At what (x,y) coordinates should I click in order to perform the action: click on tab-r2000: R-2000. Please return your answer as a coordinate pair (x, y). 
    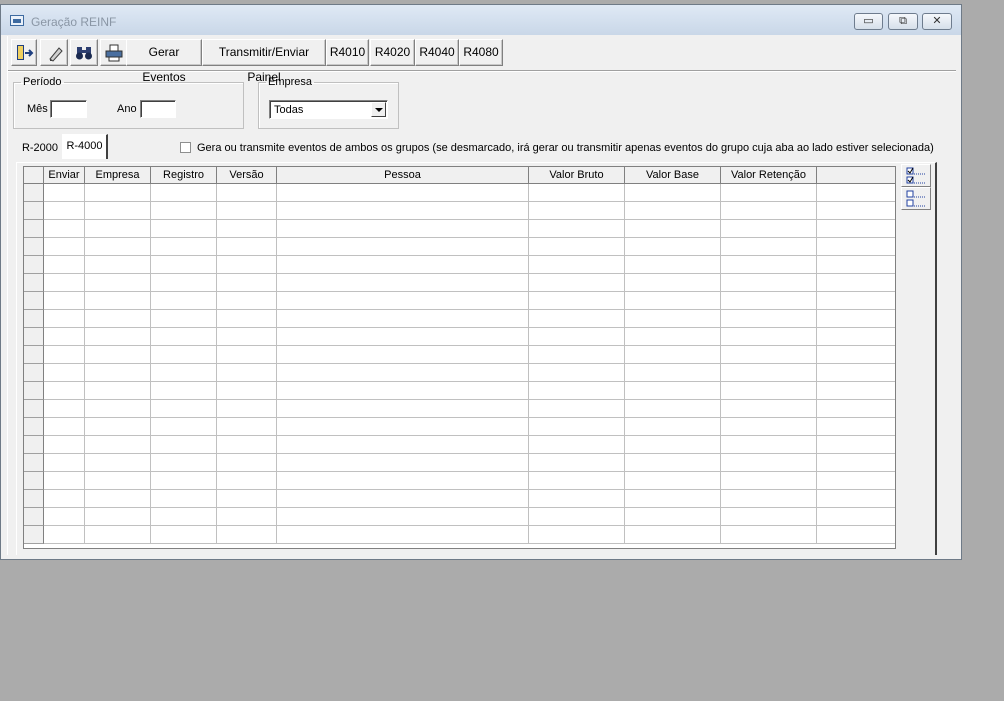
    Looking at the image, I should click on (40, 148).